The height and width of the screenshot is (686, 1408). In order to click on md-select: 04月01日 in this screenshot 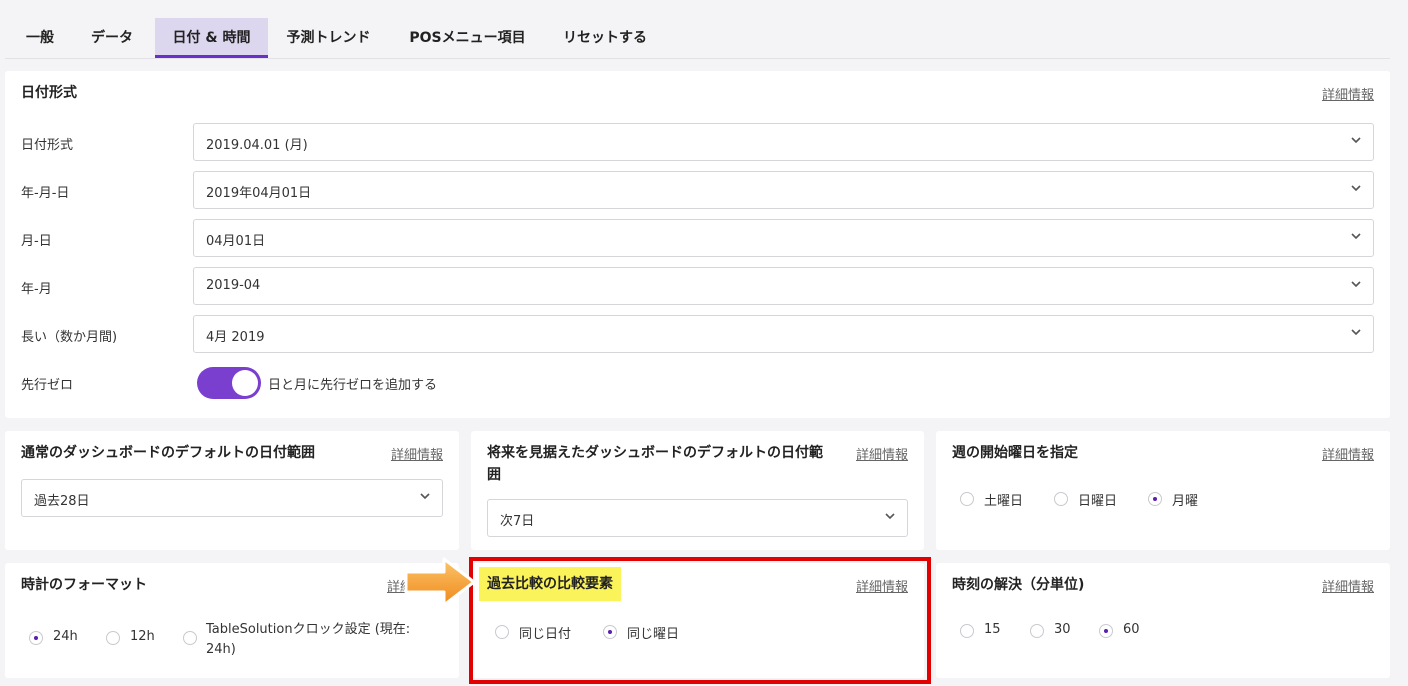, I will do `click(783, 238)`.